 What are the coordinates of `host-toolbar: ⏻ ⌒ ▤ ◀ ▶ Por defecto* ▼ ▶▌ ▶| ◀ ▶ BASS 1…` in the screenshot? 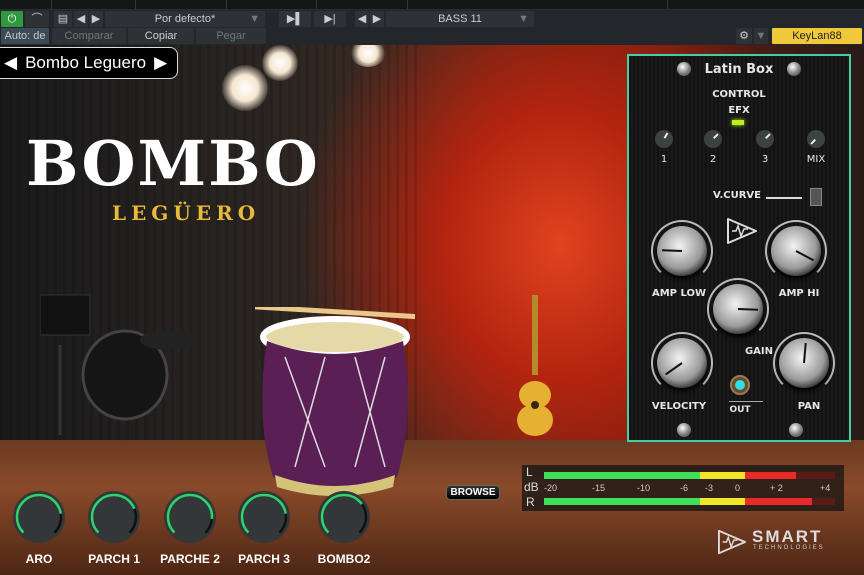 It's located at (432, 19).